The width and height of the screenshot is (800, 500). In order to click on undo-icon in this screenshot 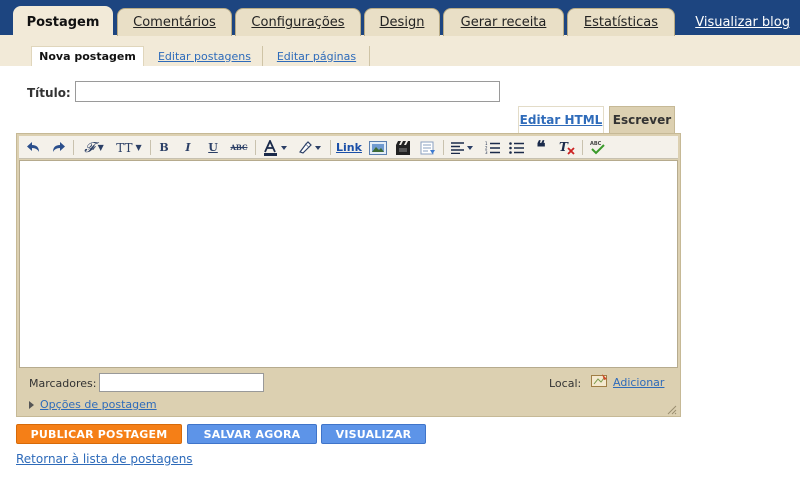, I will do `click(34, 147)`.